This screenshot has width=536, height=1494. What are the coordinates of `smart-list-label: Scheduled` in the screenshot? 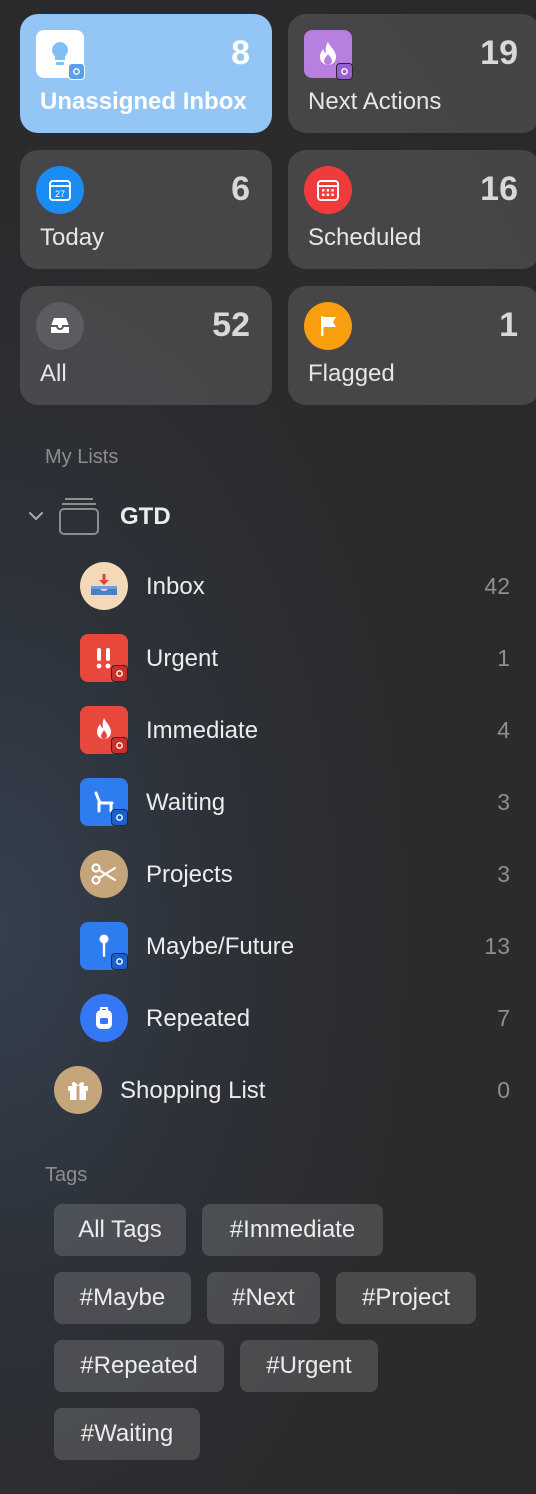 It's located at (365, 237).